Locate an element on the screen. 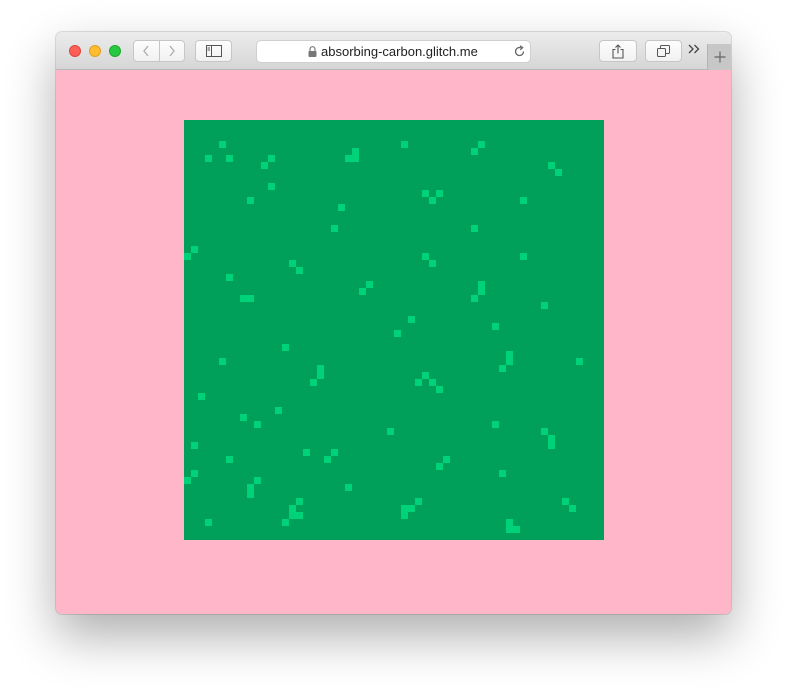 Image resolution: width=787 pixels, height=694 pixels. share-button is located at coordinates (618, 51).